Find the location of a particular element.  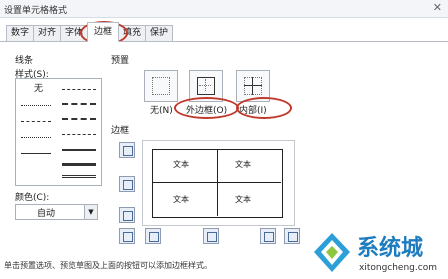

border-left-icon is located at coordinates (154, 237).